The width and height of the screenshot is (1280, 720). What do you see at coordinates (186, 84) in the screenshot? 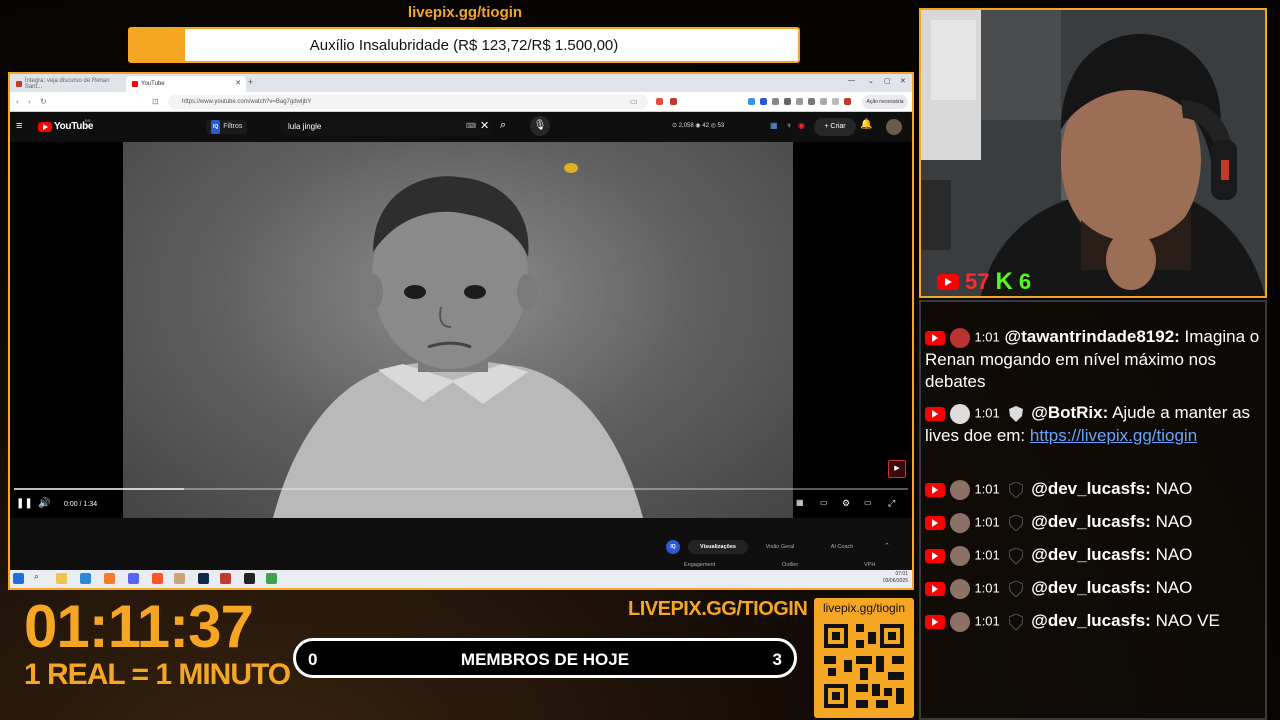
I see `browser-tab-youtube: YouTube ✕` at bounding box center [186, 84].